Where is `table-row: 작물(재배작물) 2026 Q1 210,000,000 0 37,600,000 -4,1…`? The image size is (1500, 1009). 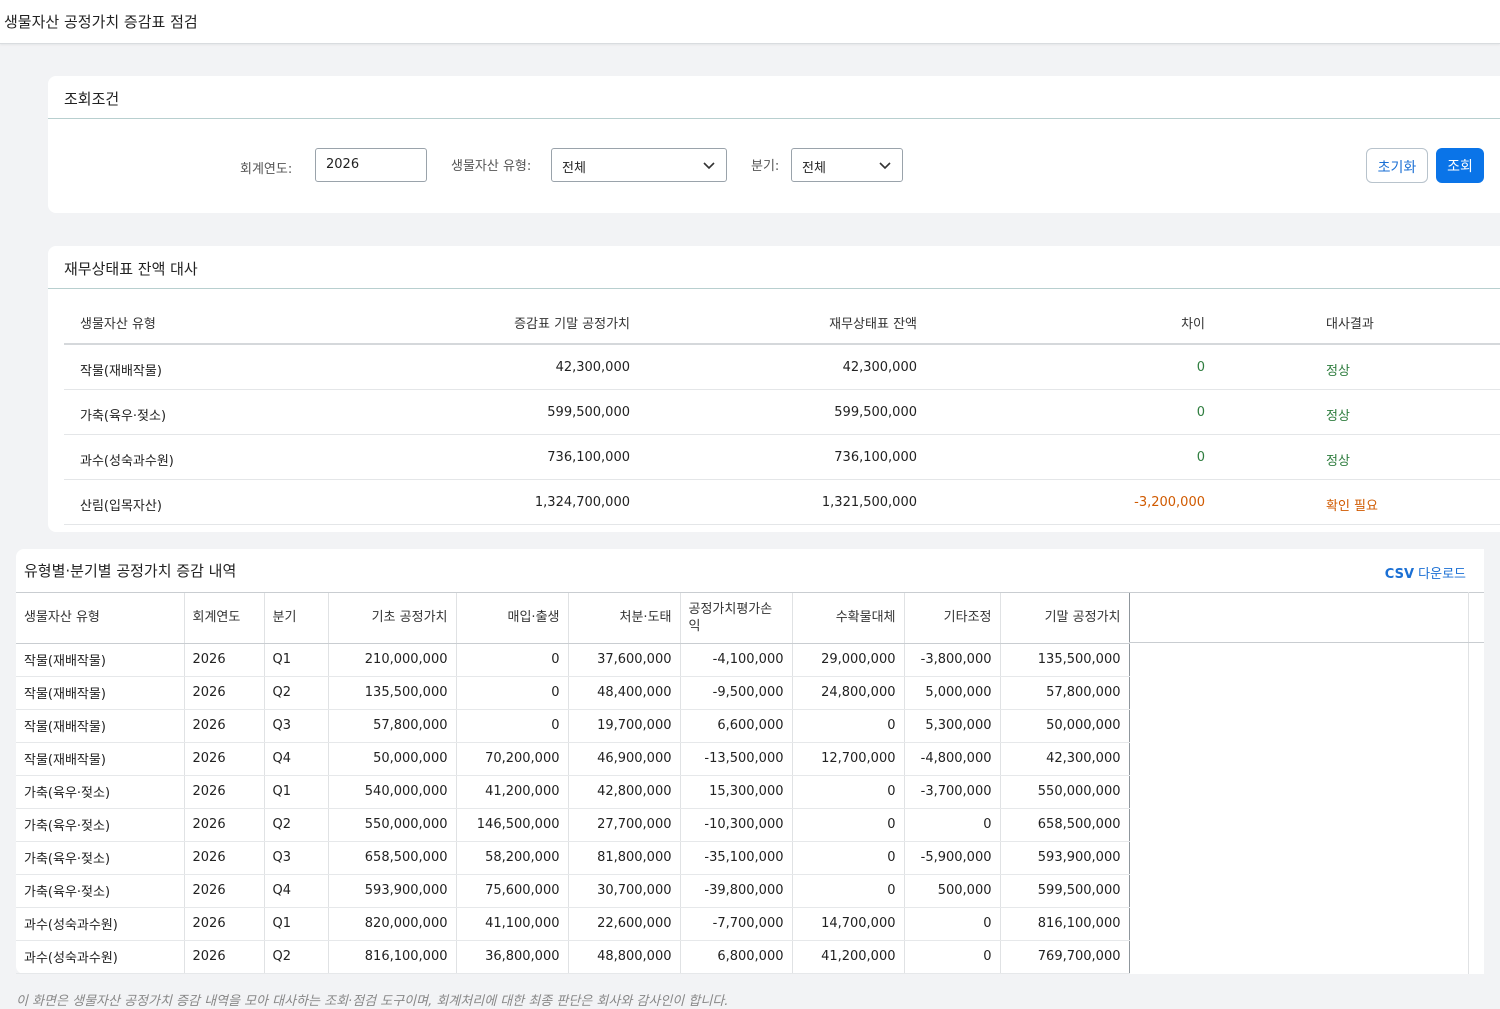 table-row: 작물(재배작물) 2026 Q1 210,000,000 0 37,600,000 -4,1… is located at coordinates (573, 660).